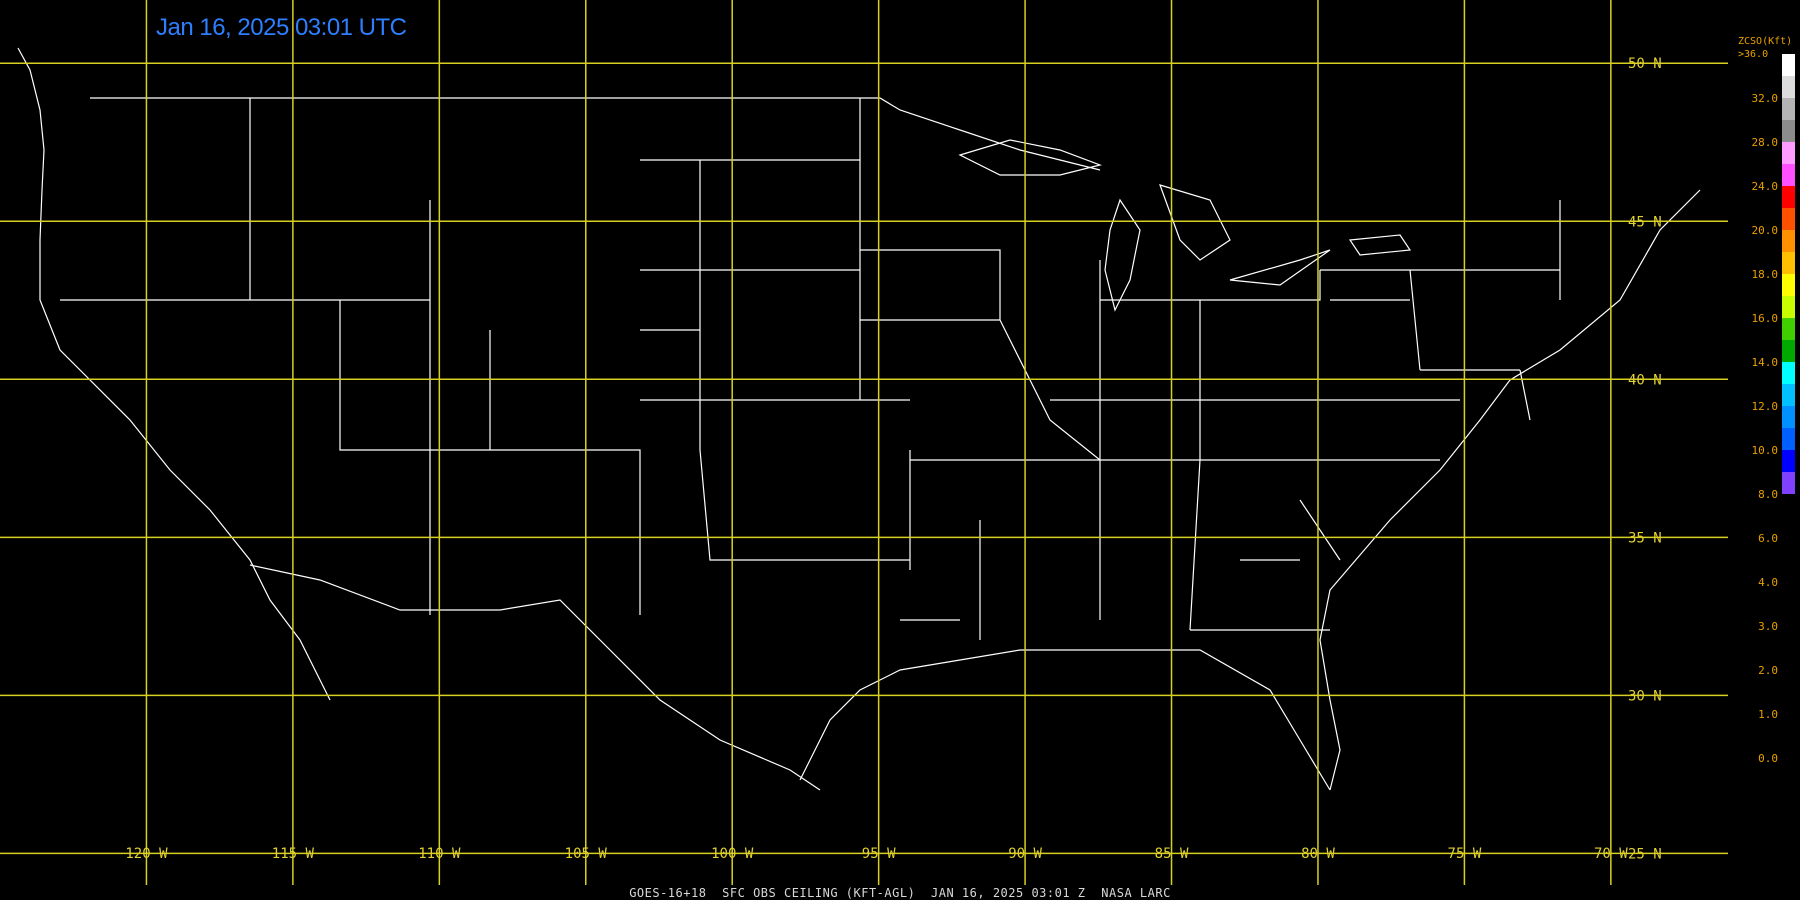 The image size is (1800, 900). What do you see at coordinates (1765, 41) in the screenshot?
I see `legend-title: ZCSO(Kft)` at bounding box center [1765, 41].